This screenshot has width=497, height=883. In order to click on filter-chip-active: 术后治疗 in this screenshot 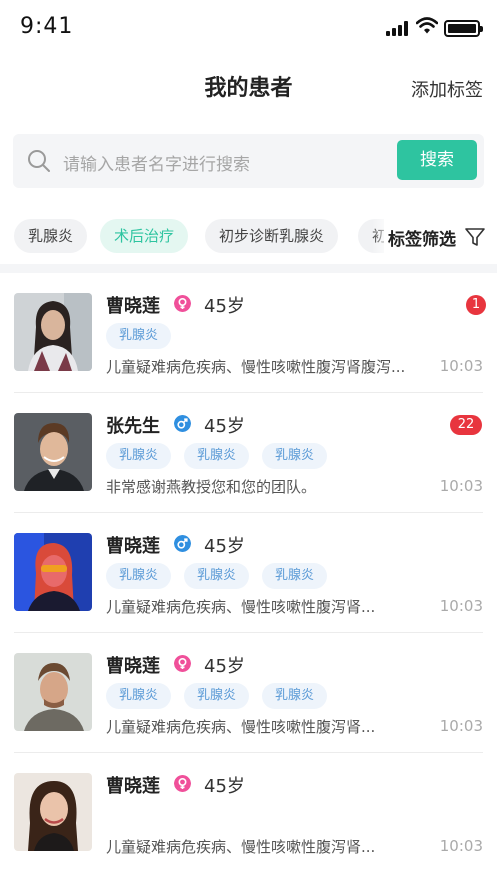, I will do `click(144, 236)`.